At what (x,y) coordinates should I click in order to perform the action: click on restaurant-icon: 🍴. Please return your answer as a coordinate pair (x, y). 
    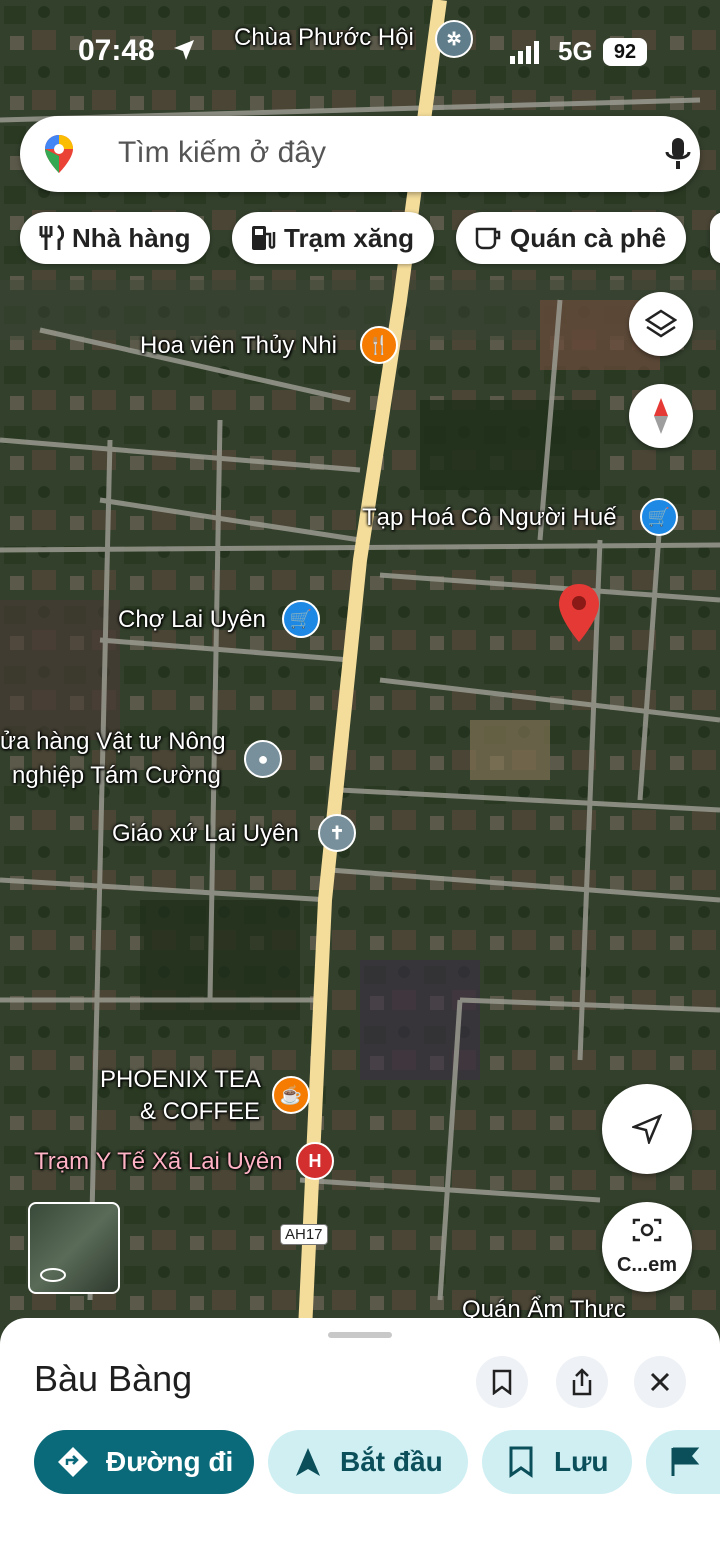
    Looking at the image, I should click on (379, 345).